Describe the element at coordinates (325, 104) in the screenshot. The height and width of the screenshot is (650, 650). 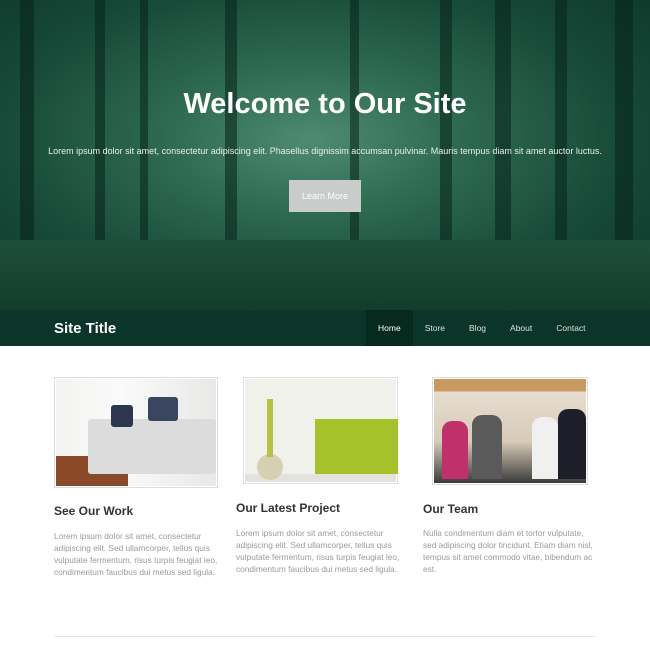
I see `hero-title: Welcome to Our Site` at that location.